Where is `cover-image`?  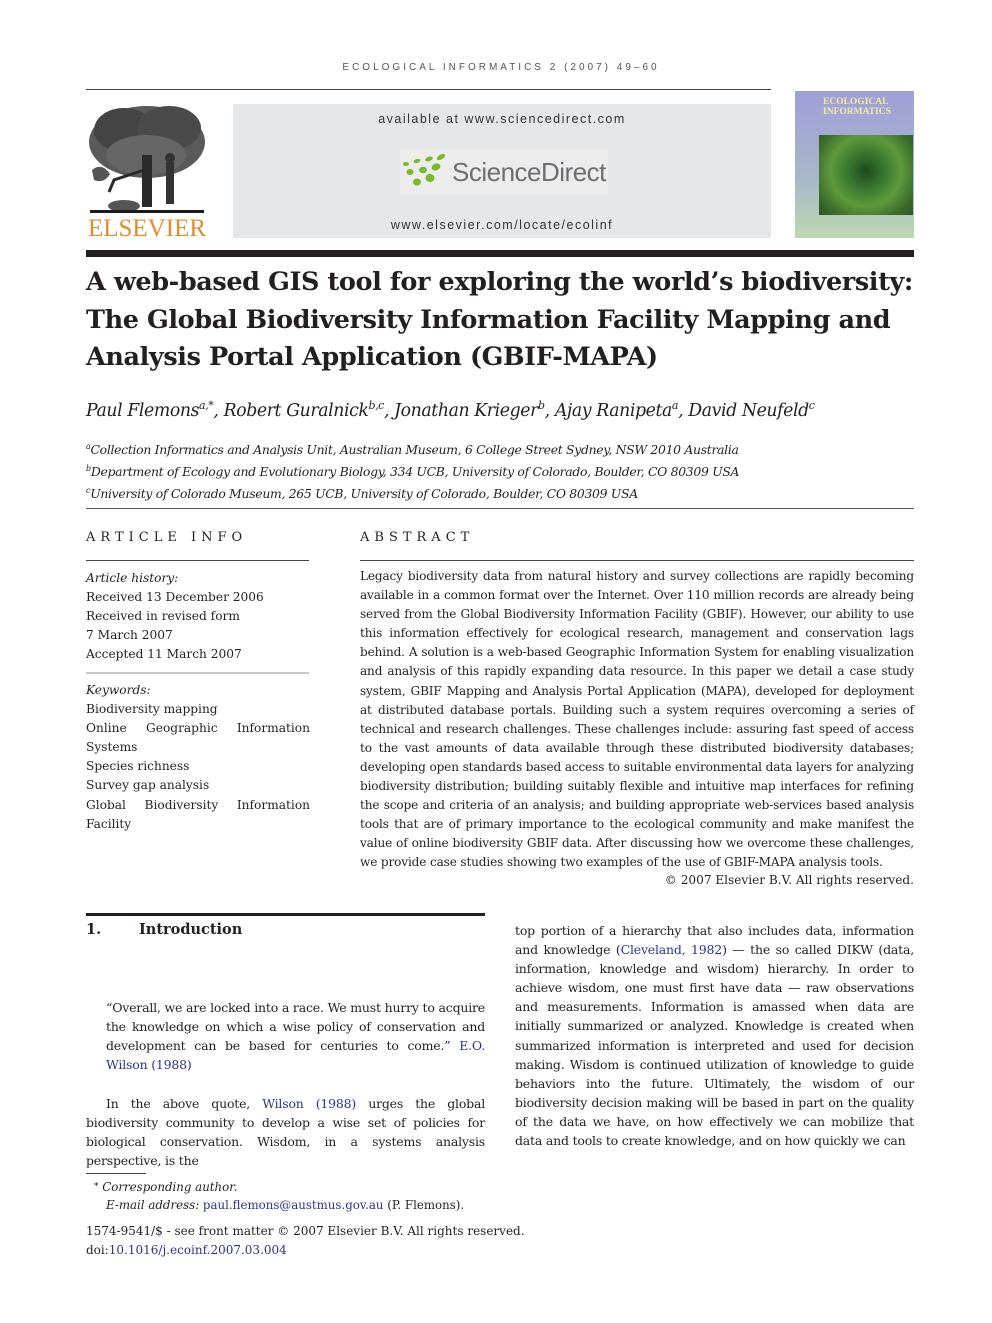
cover-image is located at coordinates (866, 175).